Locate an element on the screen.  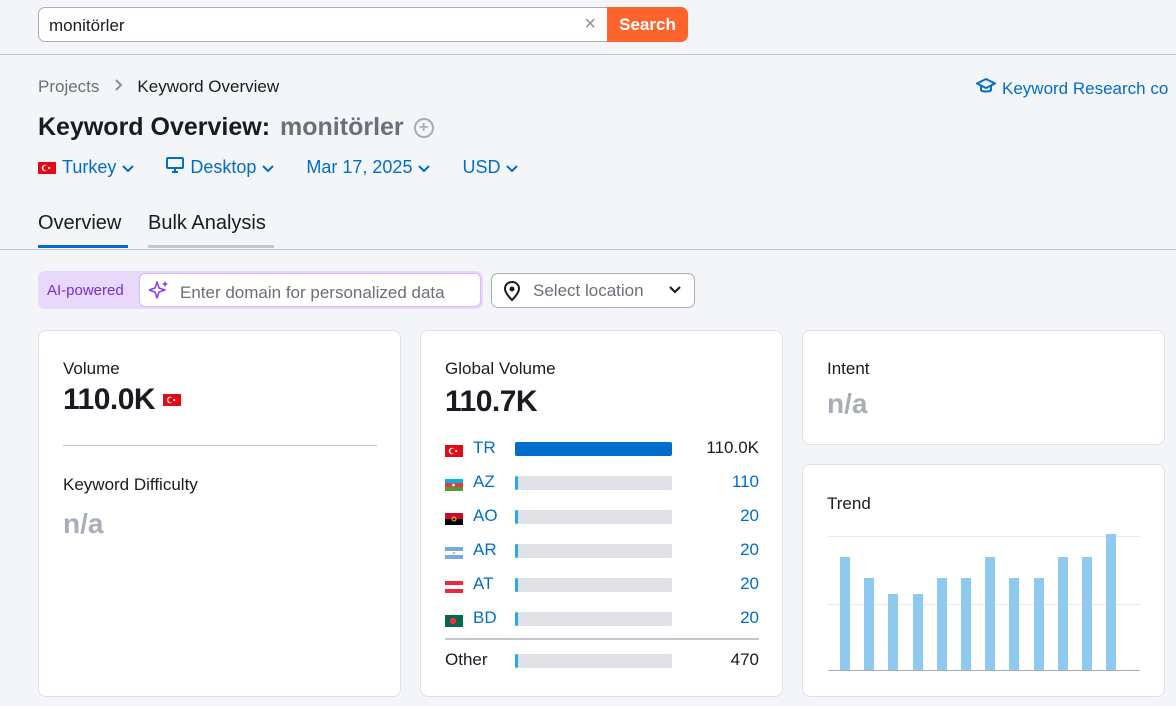
bangladesh-flag-icon is located at coordinates (454, 621).